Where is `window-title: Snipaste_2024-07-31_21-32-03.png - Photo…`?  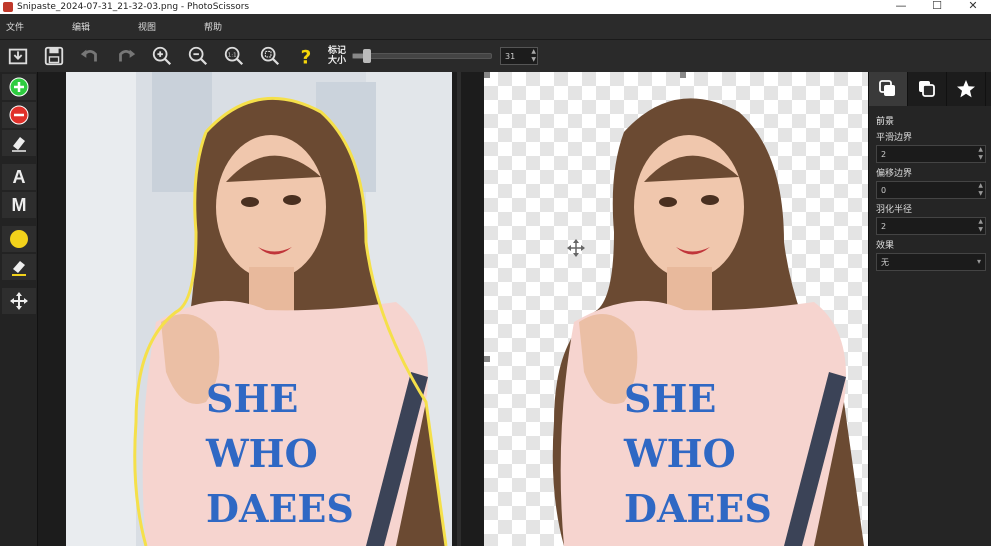
window-title: Snipaste_2024-07-31_21-32-03.png - Photo… is located at coordinates (133, 7).